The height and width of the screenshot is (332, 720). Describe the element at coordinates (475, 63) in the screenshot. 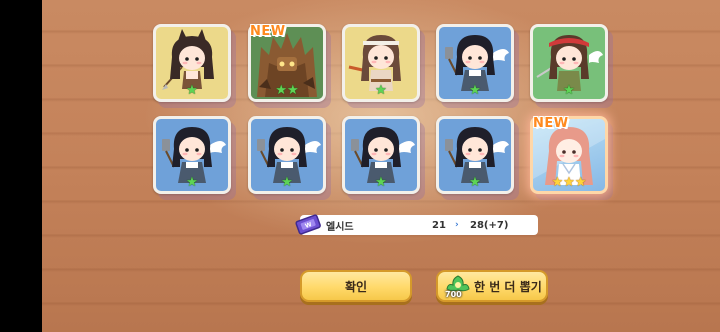

I see `result-card-4: ★` at that location.